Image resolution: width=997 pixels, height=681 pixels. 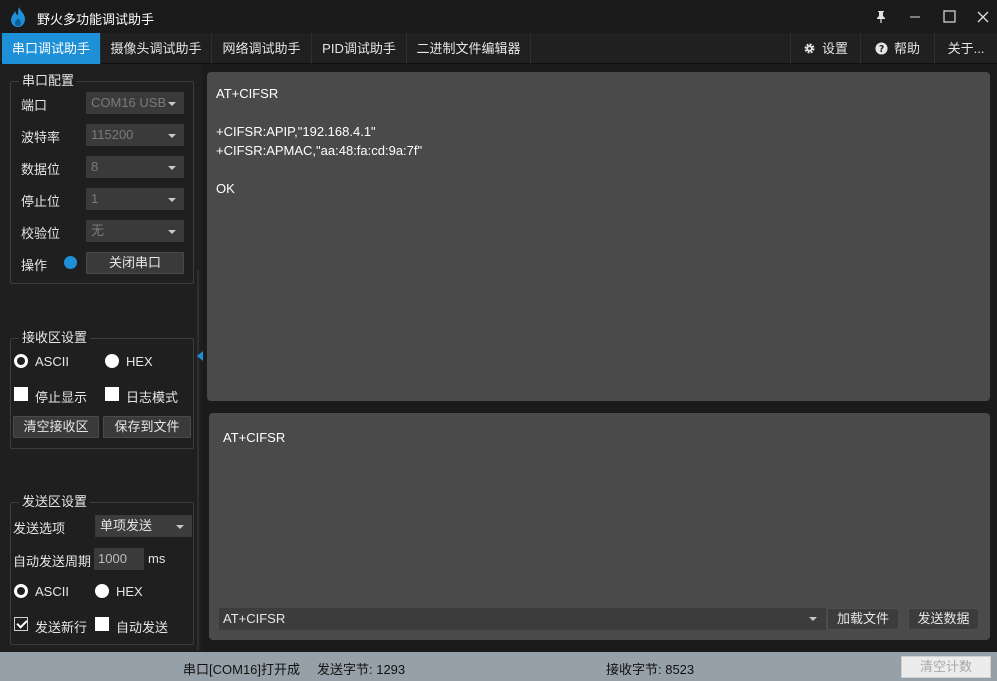 I want to click on serial-config-title: 串口配置, so click(x=48, y=81).